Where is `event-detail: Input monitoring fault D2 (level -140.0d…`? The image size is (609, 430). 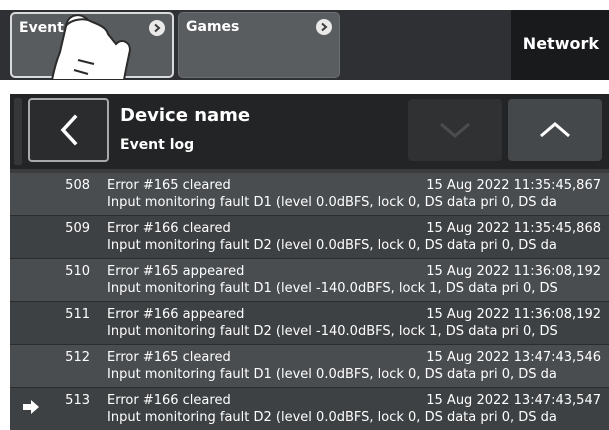 event-detail: Input monitoring fault D2 (level -140.0d… is located at coordinates (332, 331).